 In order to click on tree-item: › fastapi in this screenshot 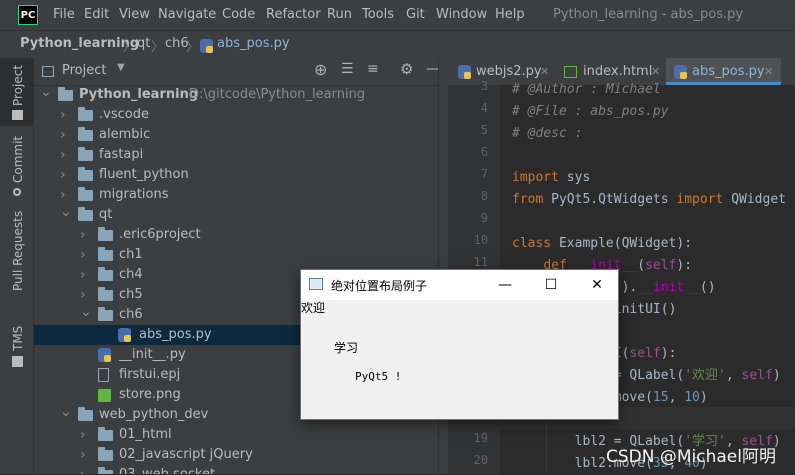, I will do `click(236, 155)`.